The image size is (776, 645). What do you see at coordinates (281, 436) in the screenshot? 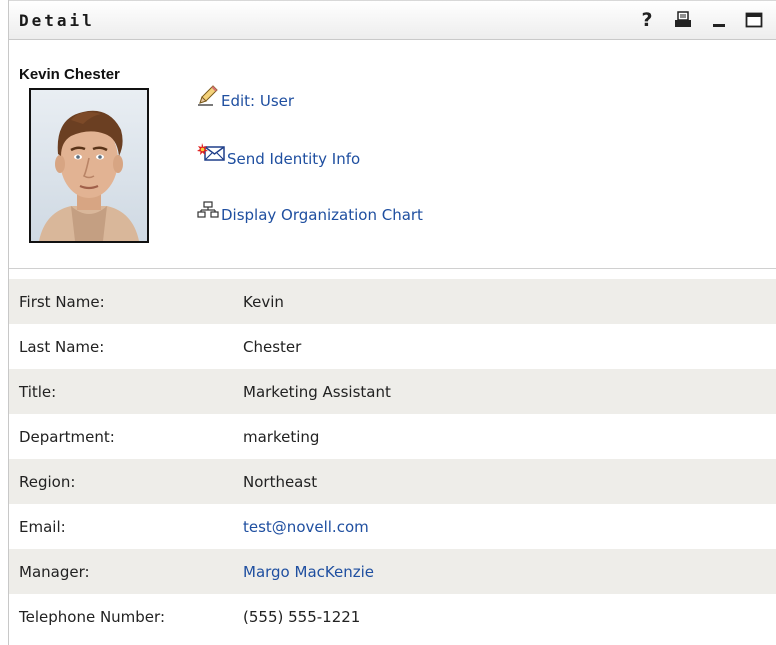
I see `attribute-value: marketing` at bounding box center [281, 436].